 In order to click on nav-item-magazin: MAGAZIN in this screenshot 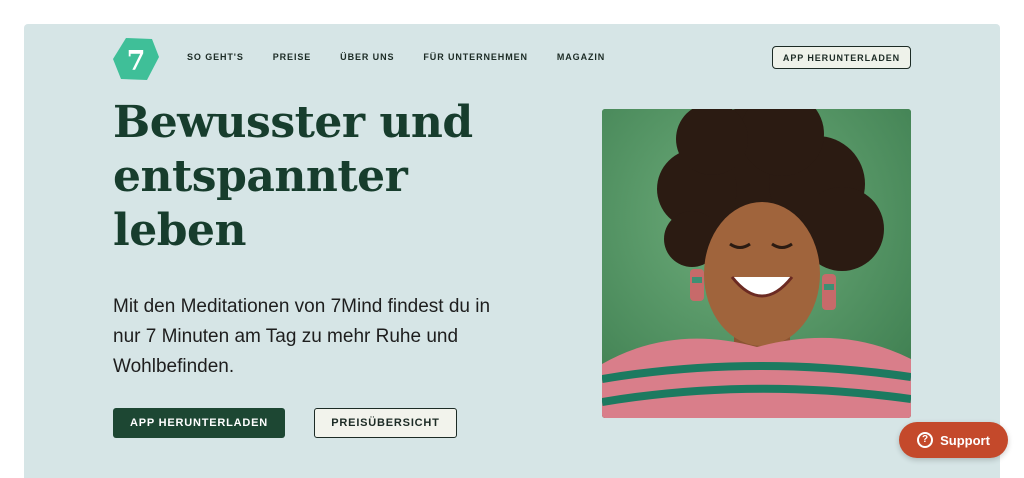, I will do `click(581, 57)`.